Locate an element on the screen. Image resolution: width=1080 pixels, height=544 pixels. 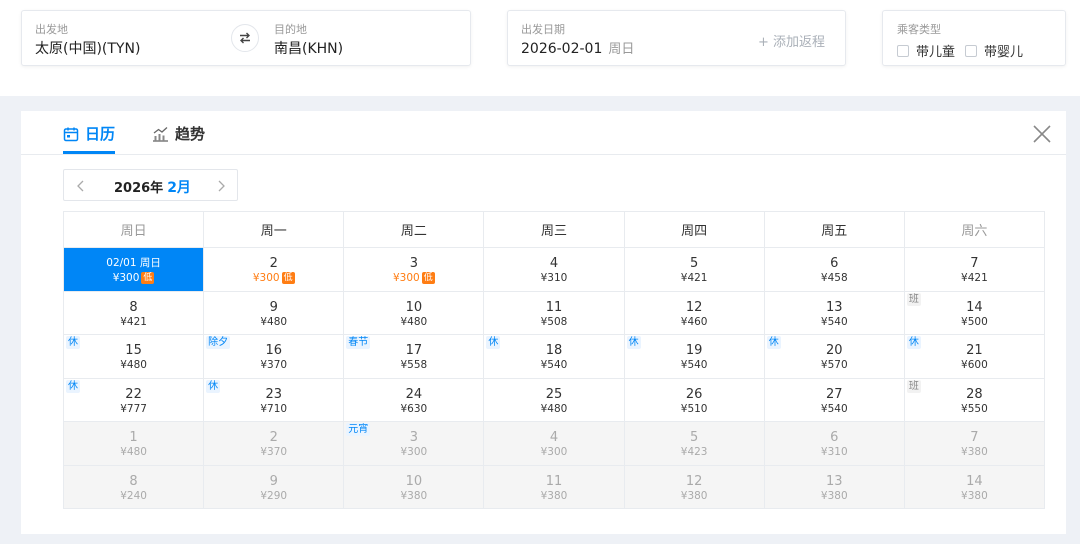
day-number: 12 is located at coordinates (694, 307).